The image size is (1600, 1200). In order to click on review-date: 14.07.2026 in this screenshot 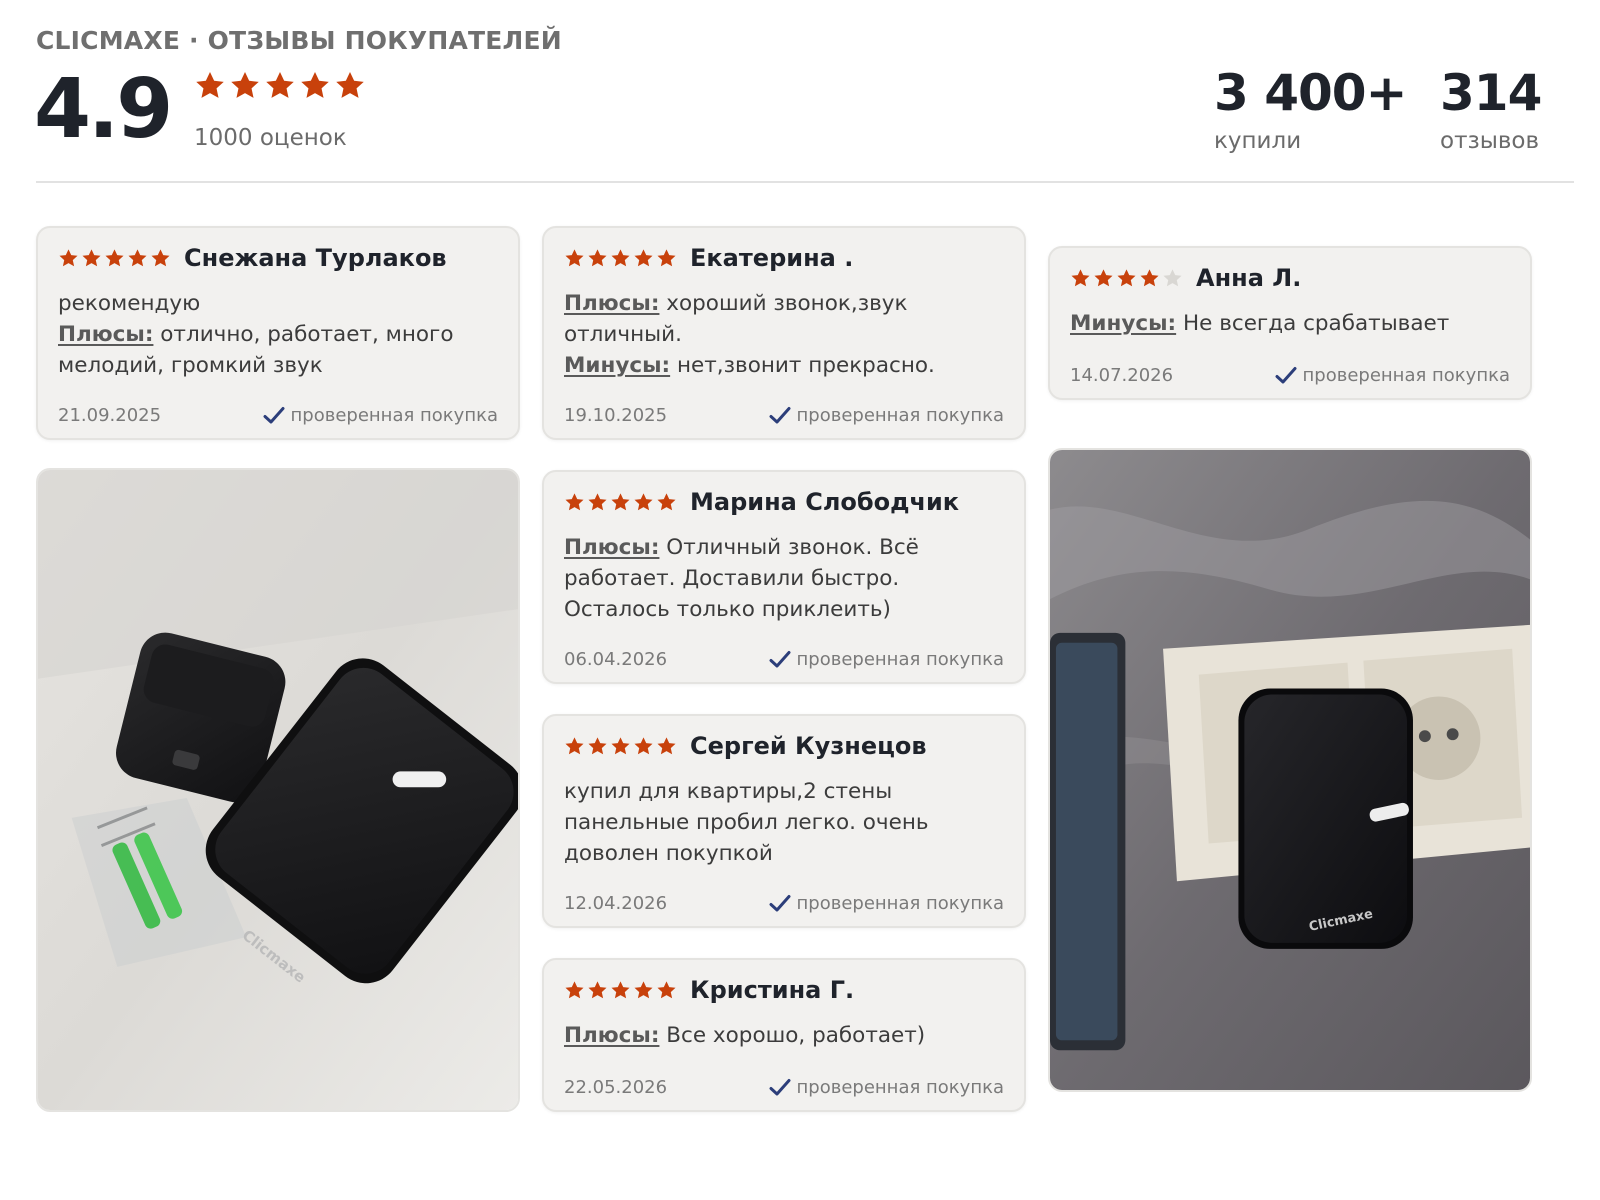, I will do `click(1122, 375)`.